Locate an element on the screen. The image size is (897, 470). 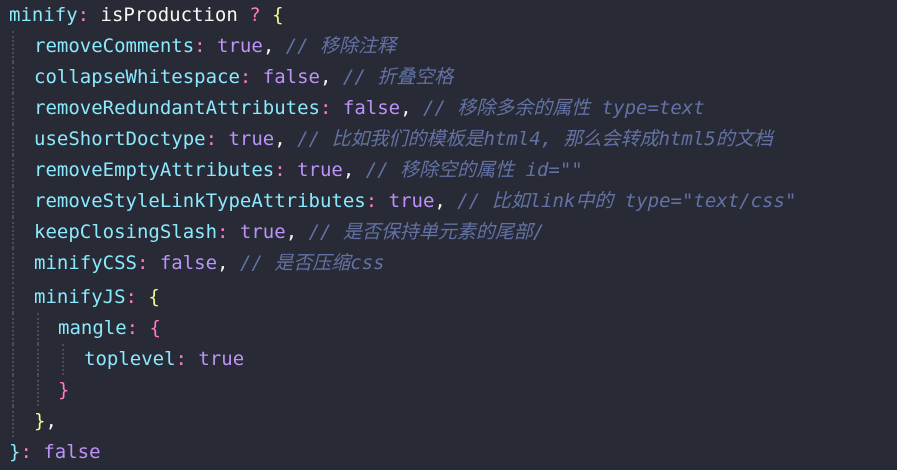
comment: // 是否压缩css is located at coordinates (306, 263).